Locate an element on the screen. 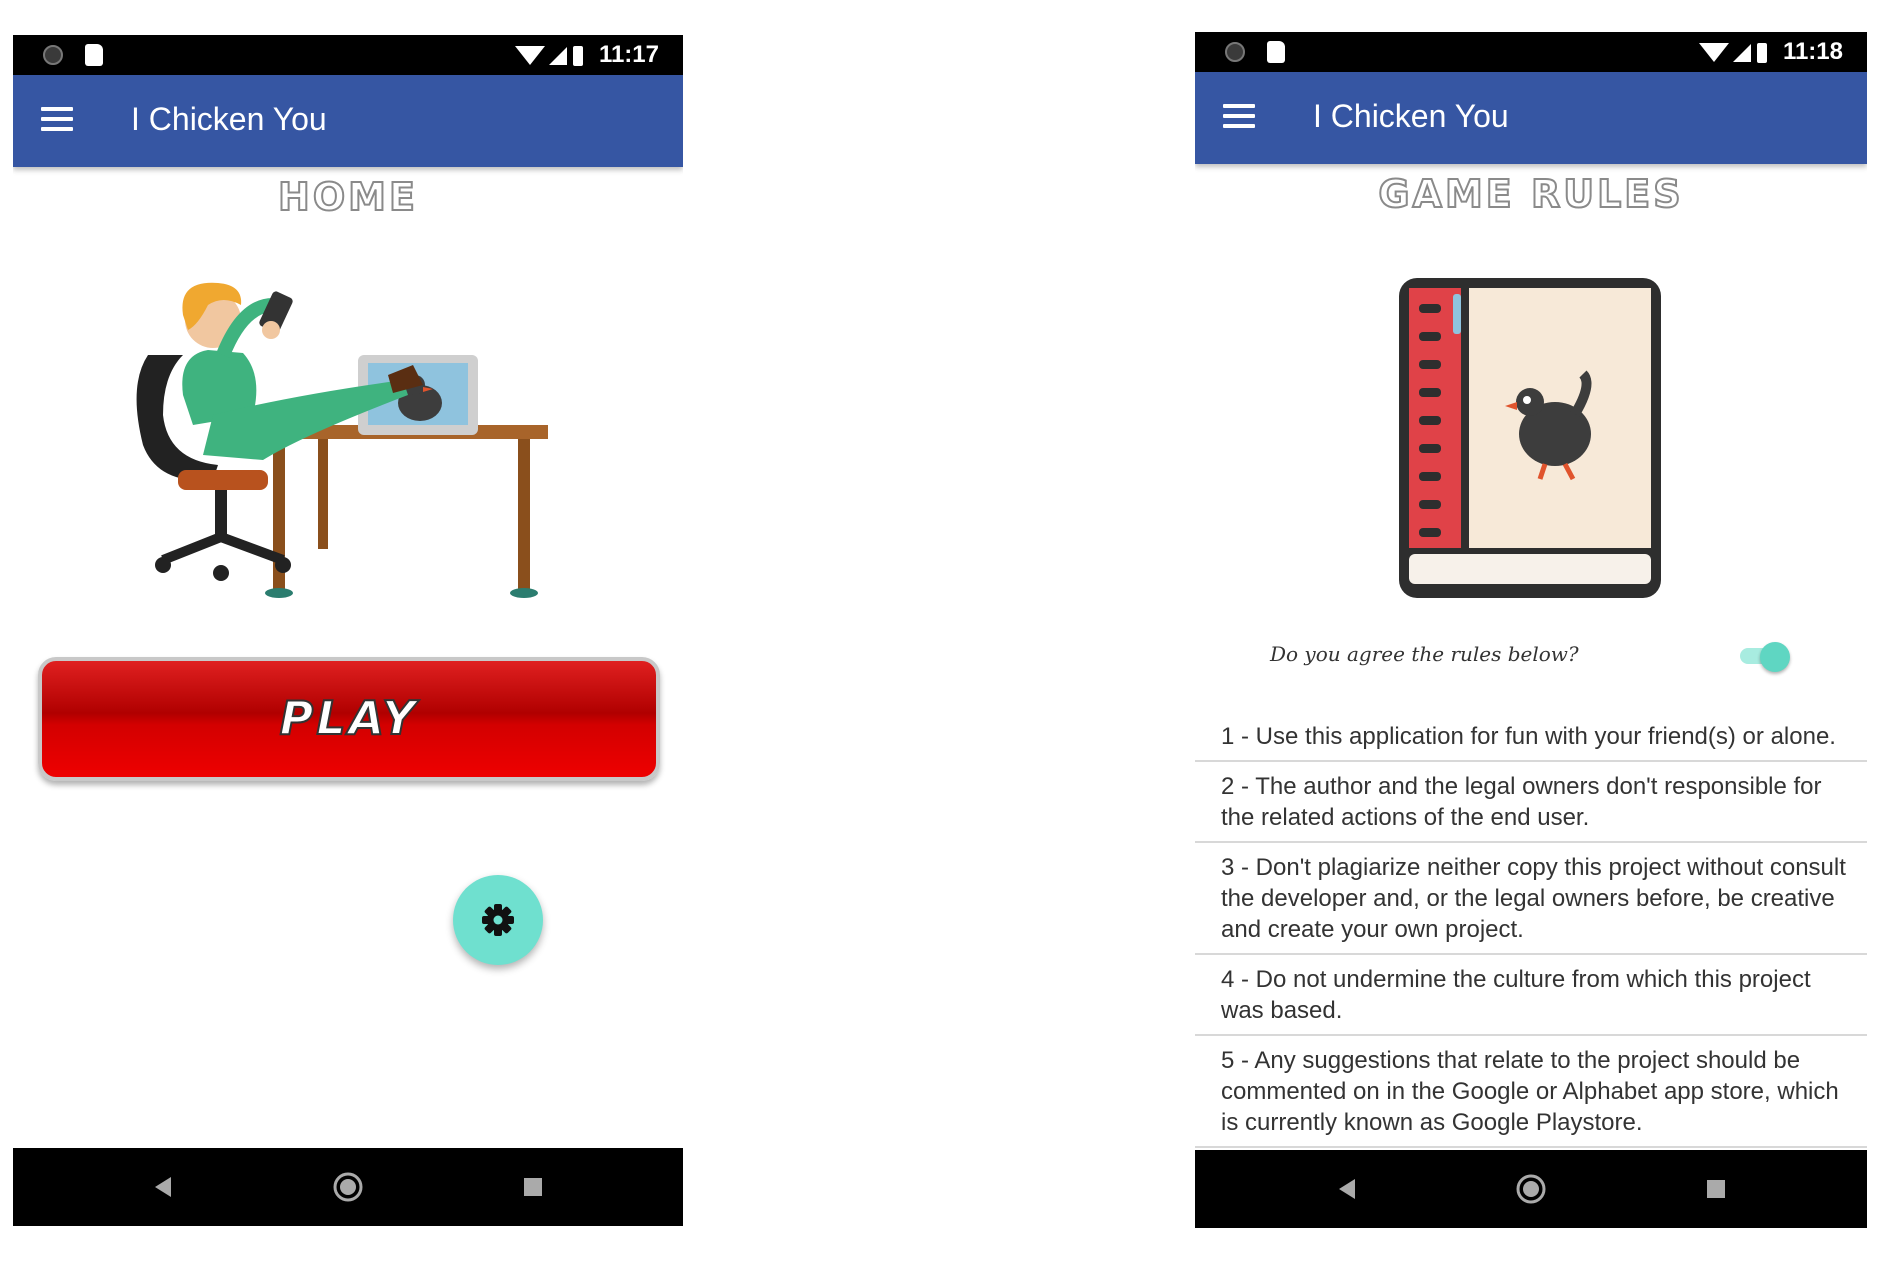 The width and height of the screenshot is (1880, 1280). gear-icon is located at coordinates (498, 920).